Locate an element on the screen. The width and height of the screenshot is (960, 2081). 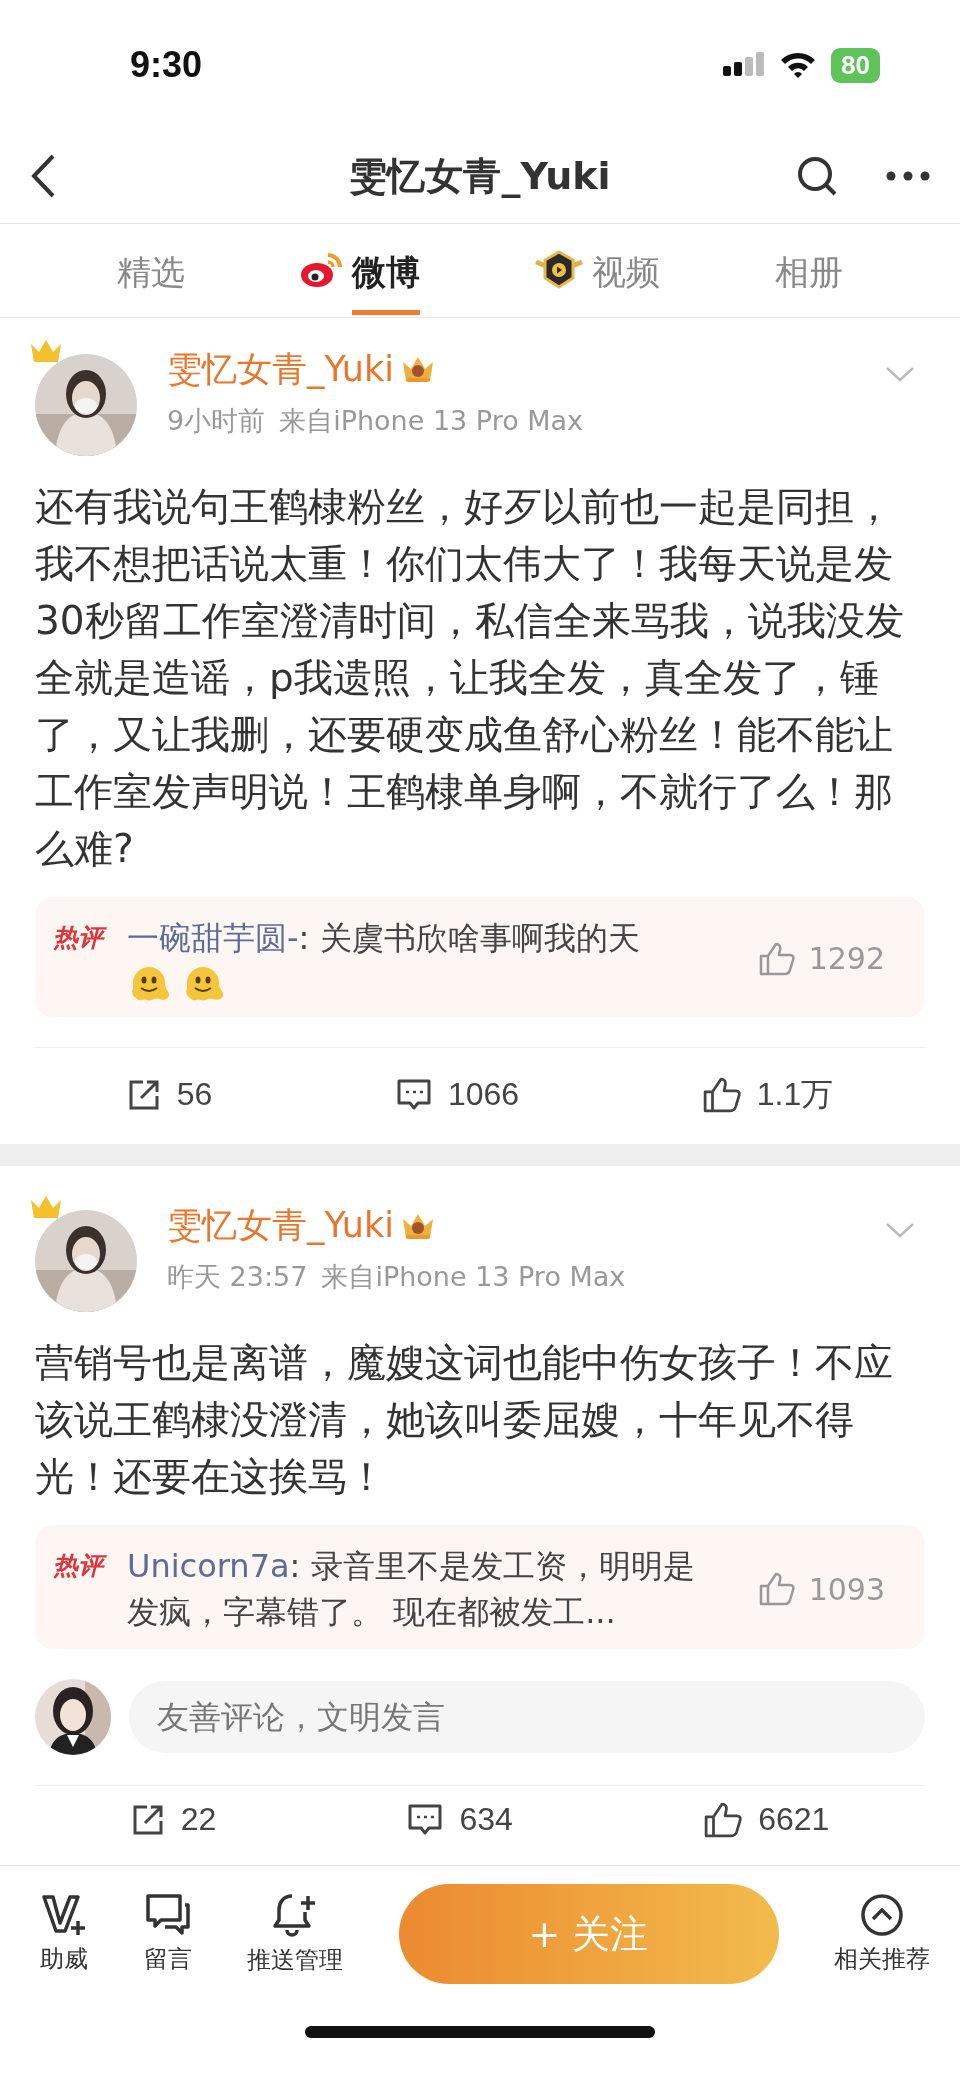
post-time: 昨天 23:57 is located at coordinates (237, 1277).